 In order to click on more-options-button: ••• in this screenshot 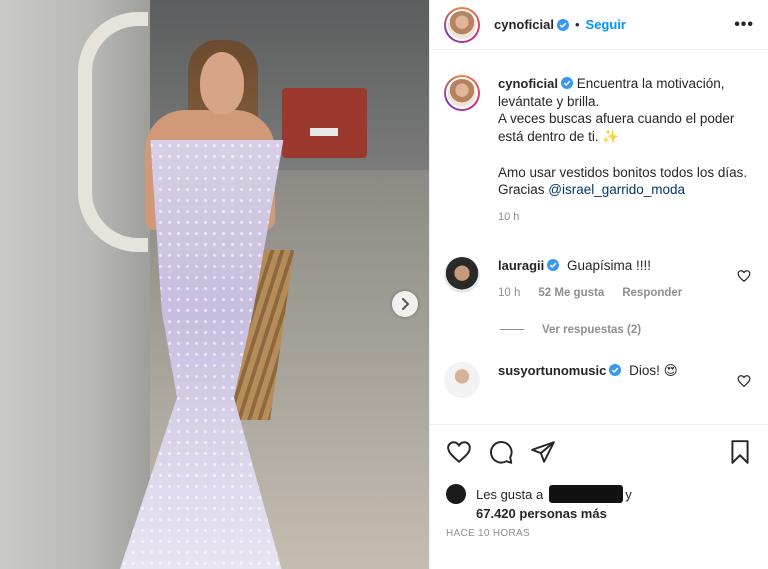, I will do `click(744, 25)`.